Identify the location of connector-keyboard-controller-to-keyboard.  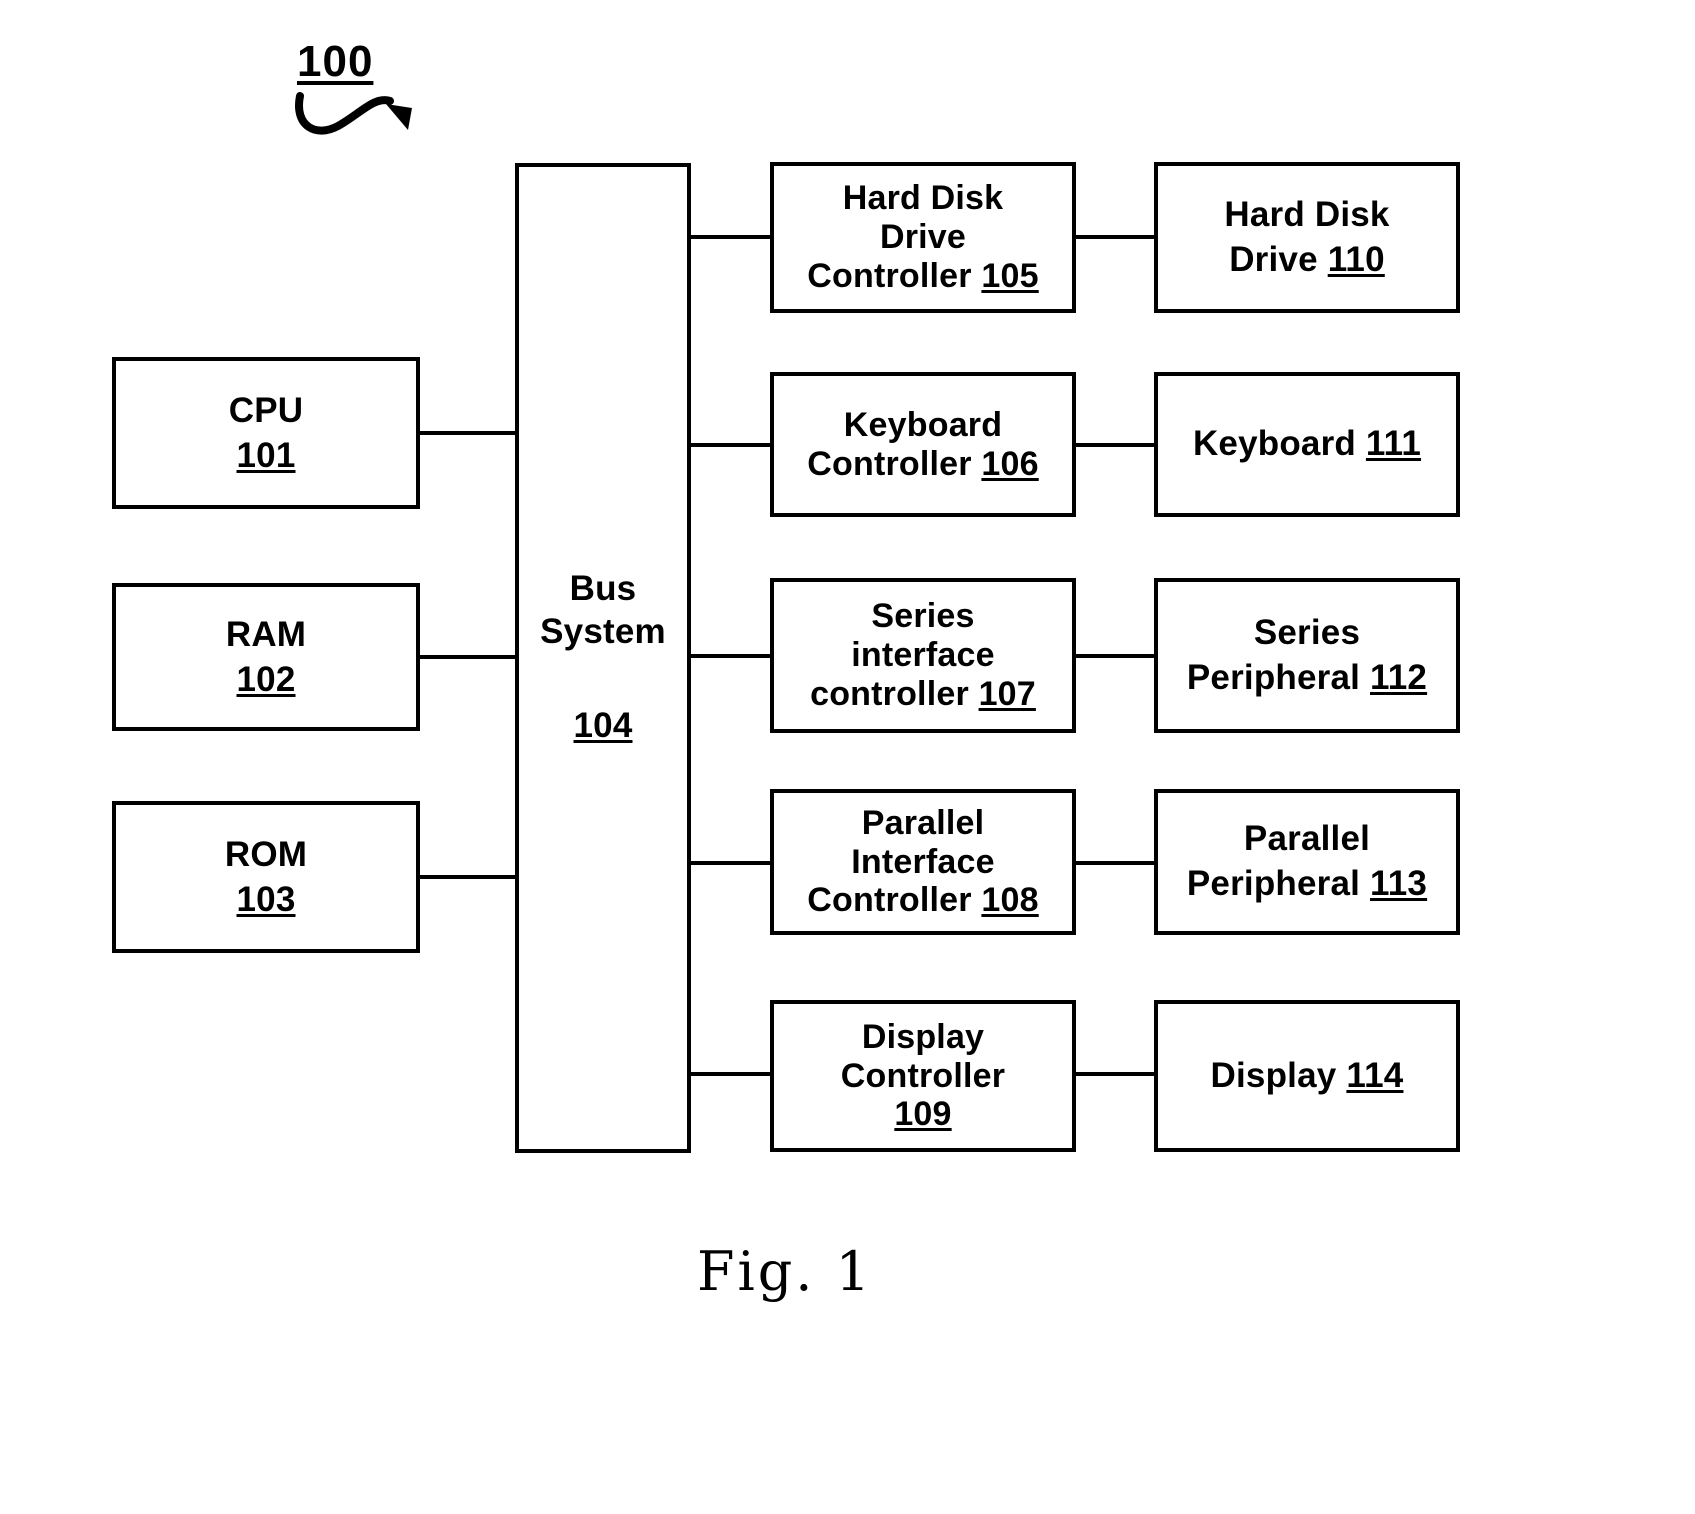
(1115, 445).